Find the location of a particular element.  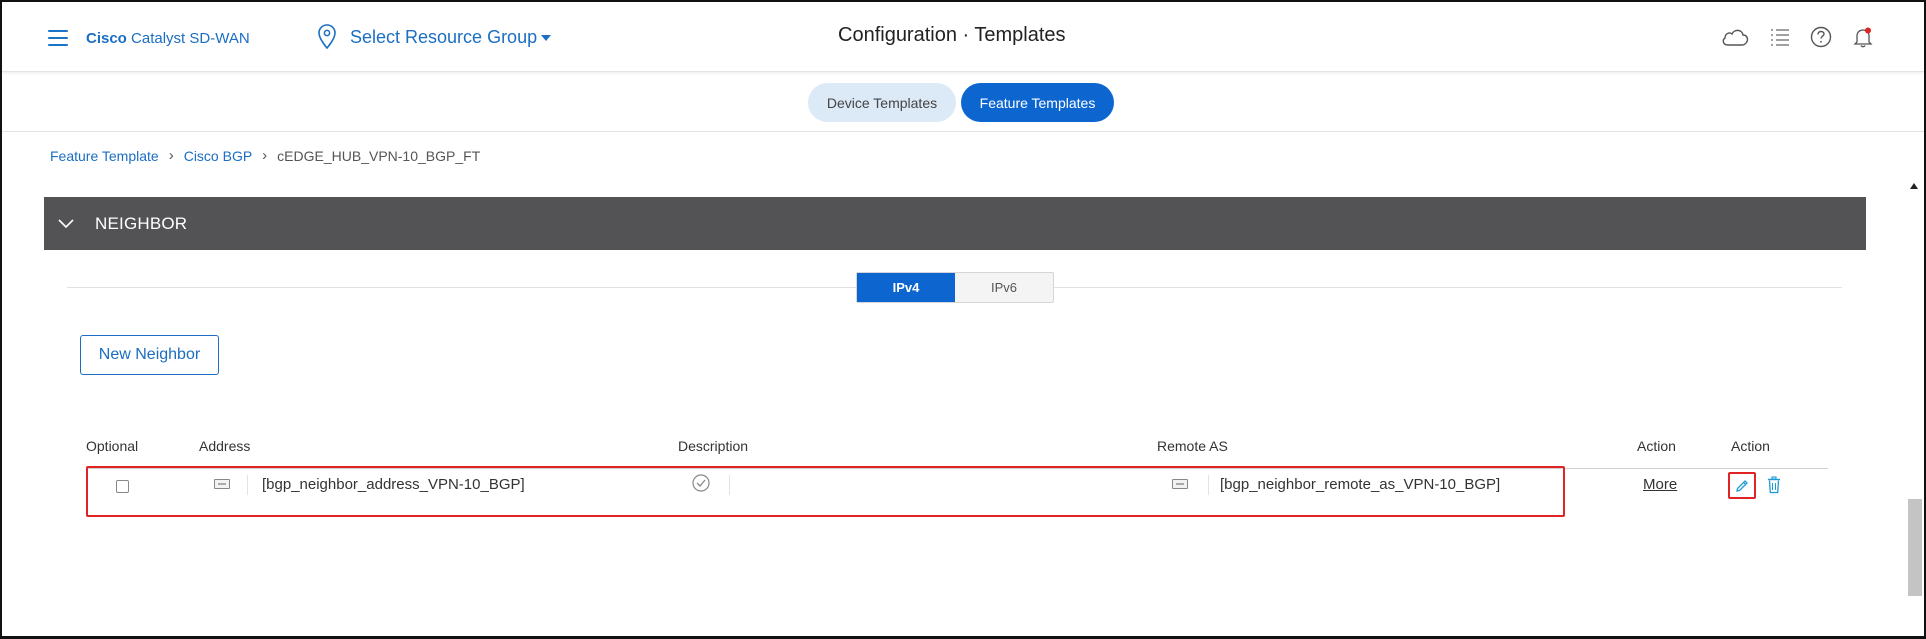

ipv4-toggle-button: IPv4 is located at coordinates (906, 287).